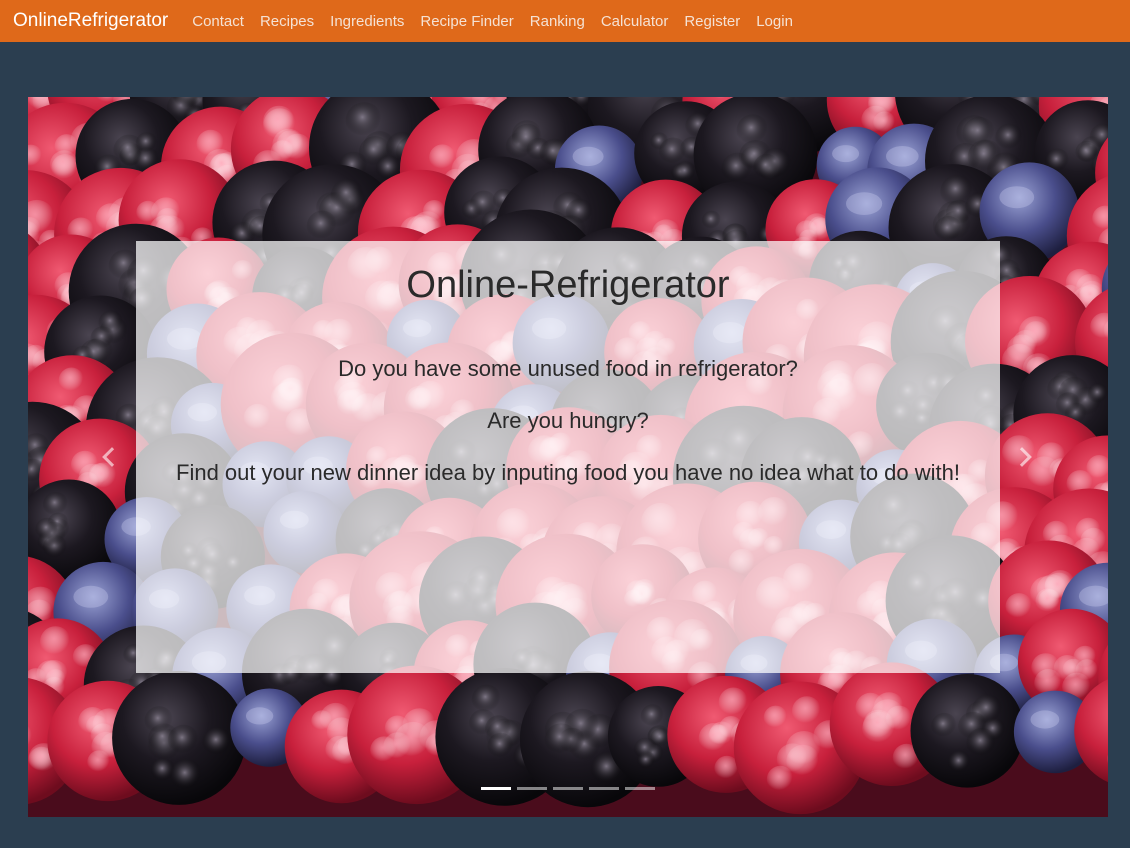 The height and width of the screenshot is (848, 1130). I want to click on hero-title: Online-Refrigerator, so click(568, 285).